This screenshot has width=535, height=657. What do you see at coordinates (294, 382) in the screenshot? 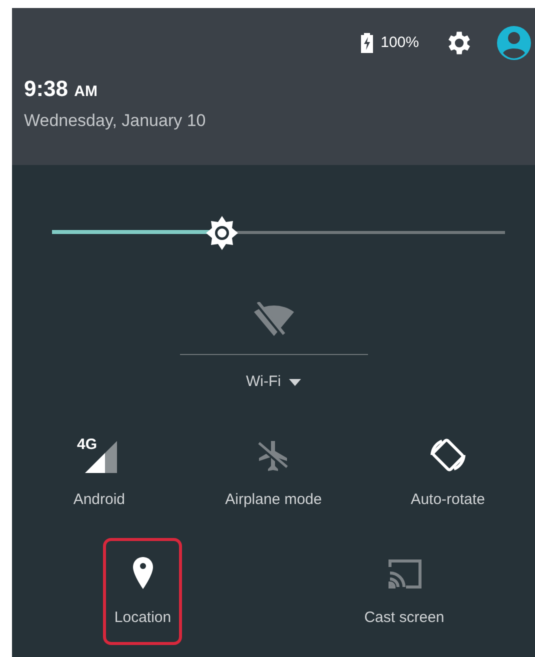
I see `dropdown-caret-icon` at bounding box center [294, 382].